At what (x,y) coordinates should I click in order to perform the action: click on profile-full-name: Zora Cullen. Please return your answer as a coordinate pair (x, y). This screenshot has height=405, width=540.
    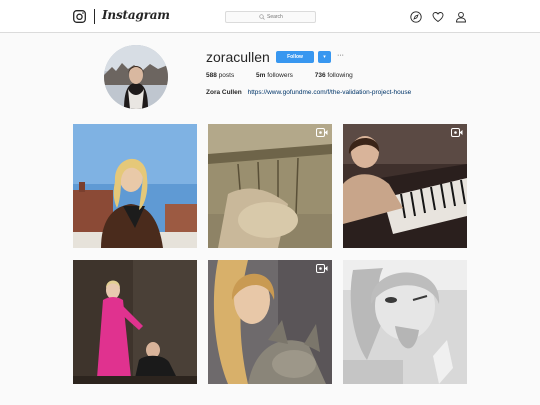
    Looking at the image, I should click on (224, 92).